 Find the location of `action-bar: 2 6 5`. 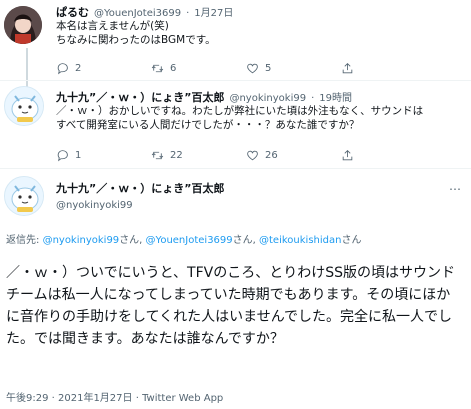

action-bar: 2 6 5 is located at coordinates (246, 68).